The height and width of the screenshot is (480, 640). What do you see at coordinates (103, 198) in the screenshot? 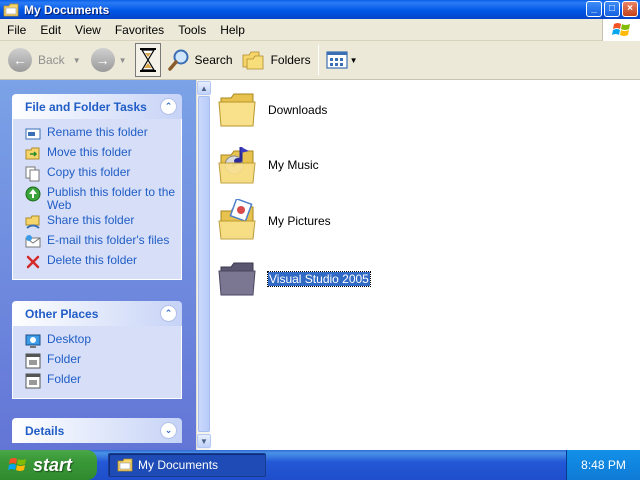
I see `task-publish-web: Publish this folder to the Web` at bounding box center [103, 198].